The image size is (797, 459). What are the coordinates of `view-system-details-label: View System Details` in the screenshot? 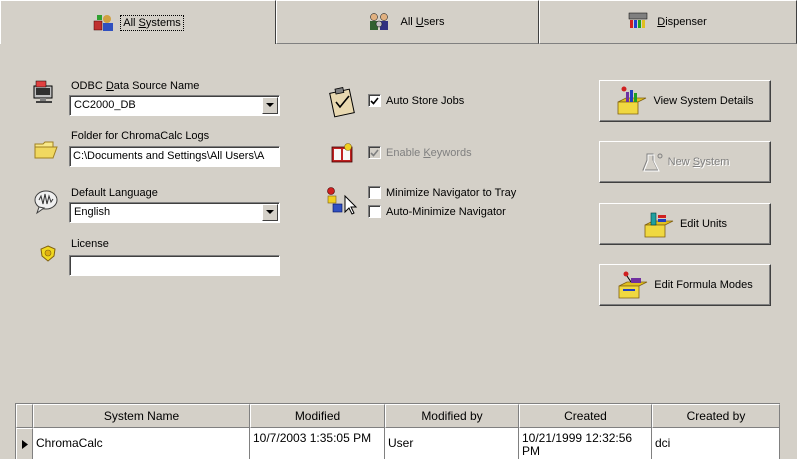 It's located at (703, 101).